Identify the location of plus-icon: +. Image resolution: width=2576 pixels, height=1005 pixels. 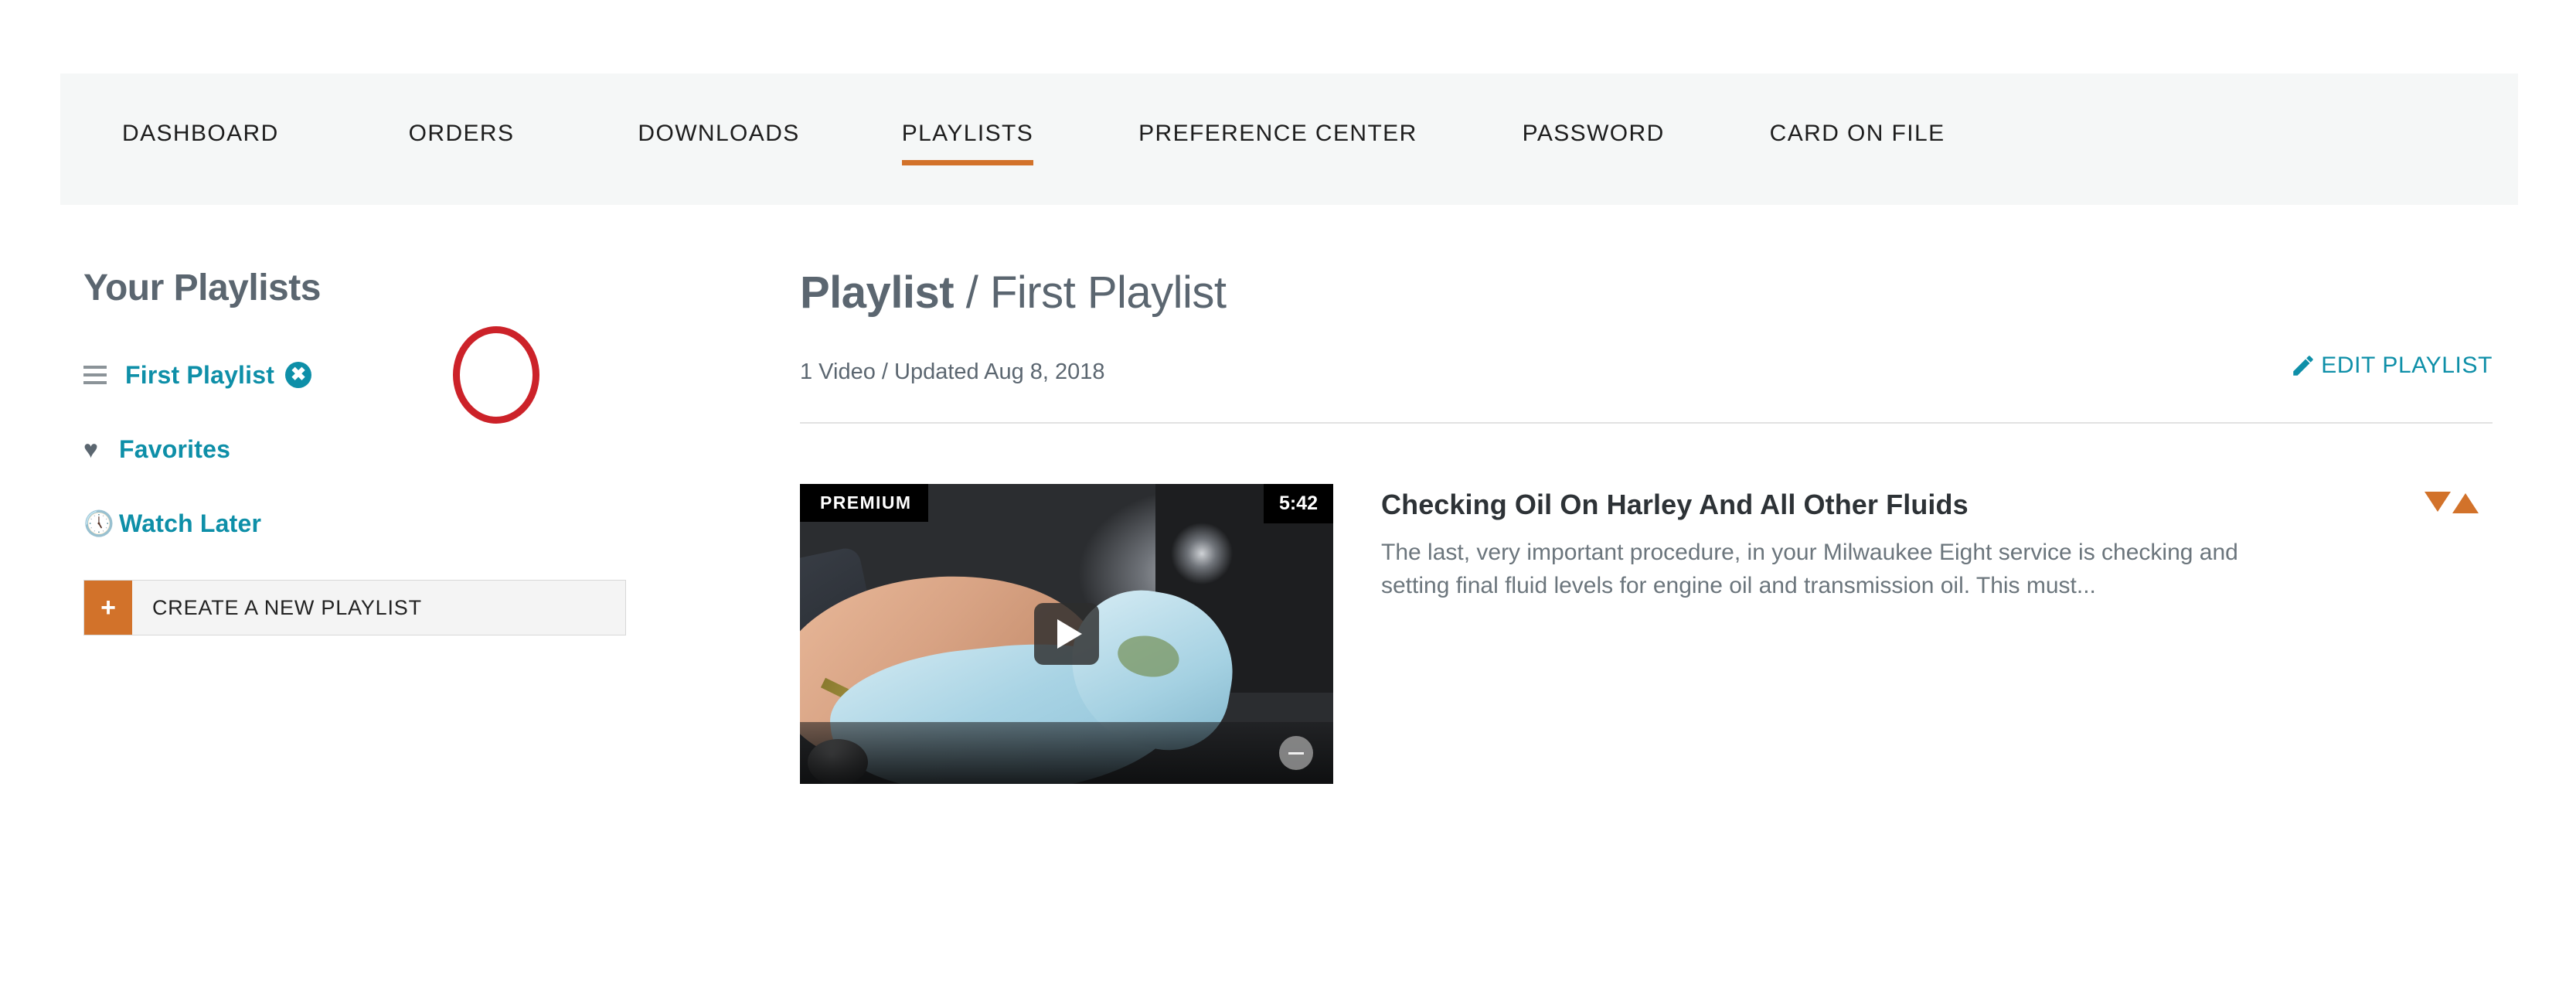
(108, 608).